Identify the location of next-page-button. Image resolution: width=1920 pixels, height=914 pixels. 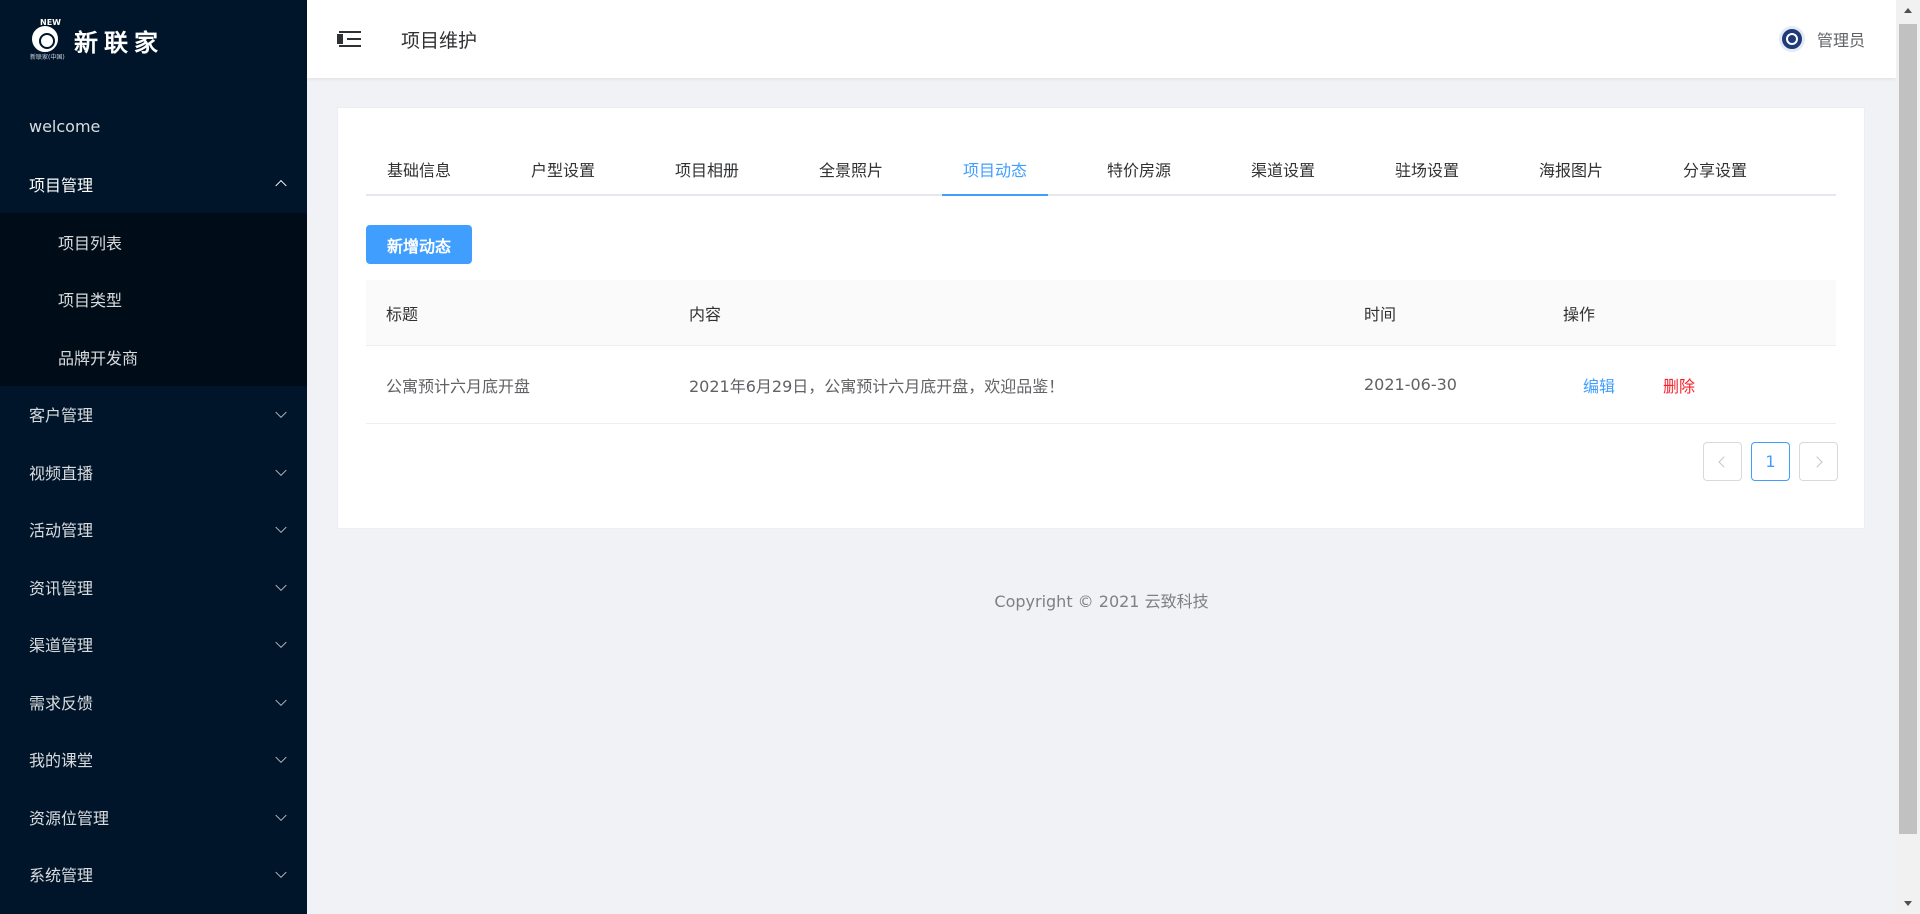
(1818, 461).